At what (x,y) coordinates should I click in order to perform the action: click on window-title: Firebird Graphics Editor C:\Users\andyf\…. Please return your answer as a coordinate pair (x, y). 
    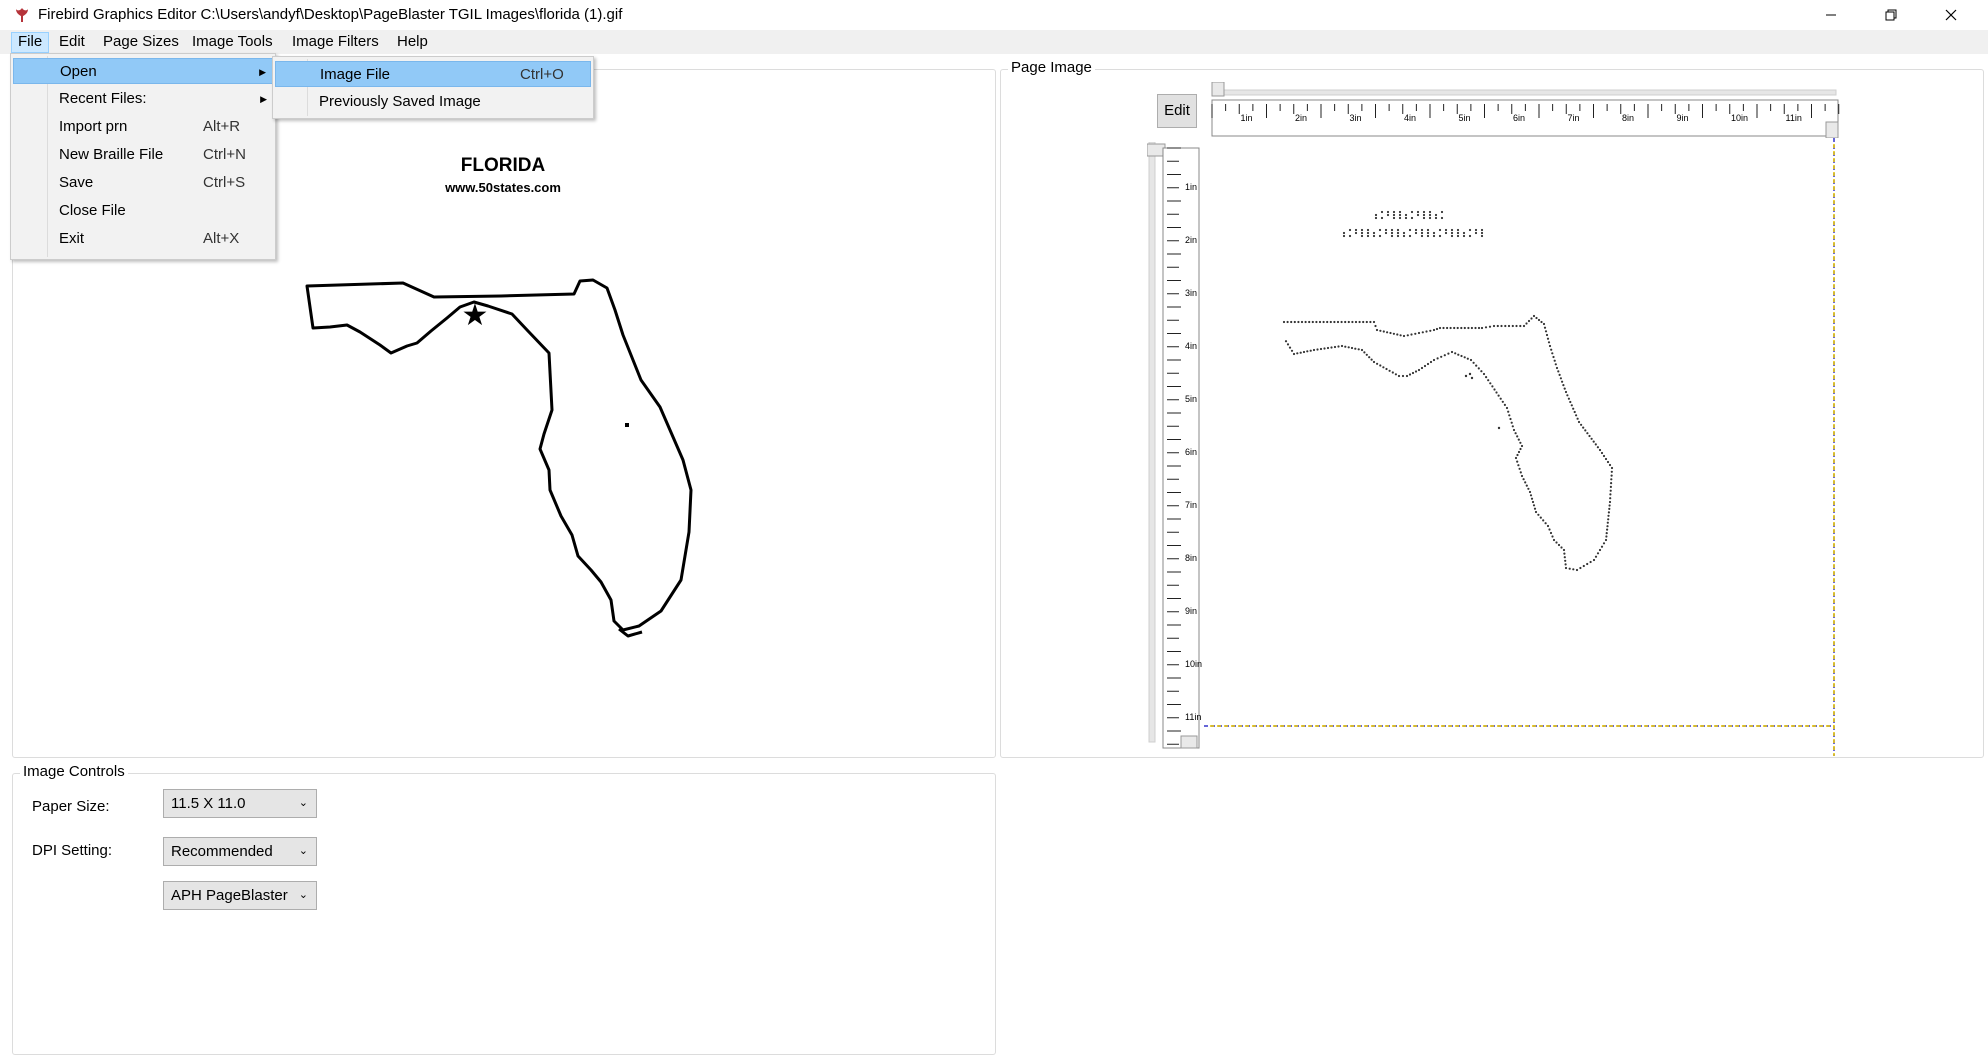
    Looking at the image, I should click on (330, 14).